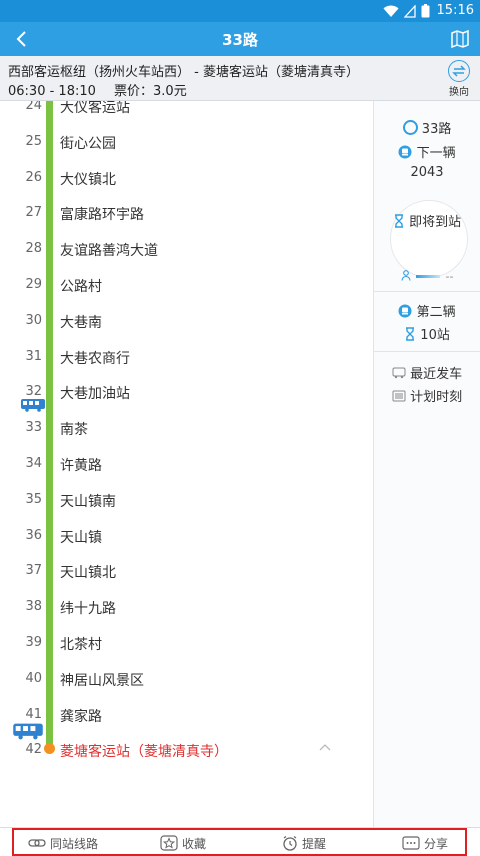 The image size is (480, 856). I want to click on same-stop-routes-button: 同站线路, so click(63, 843).